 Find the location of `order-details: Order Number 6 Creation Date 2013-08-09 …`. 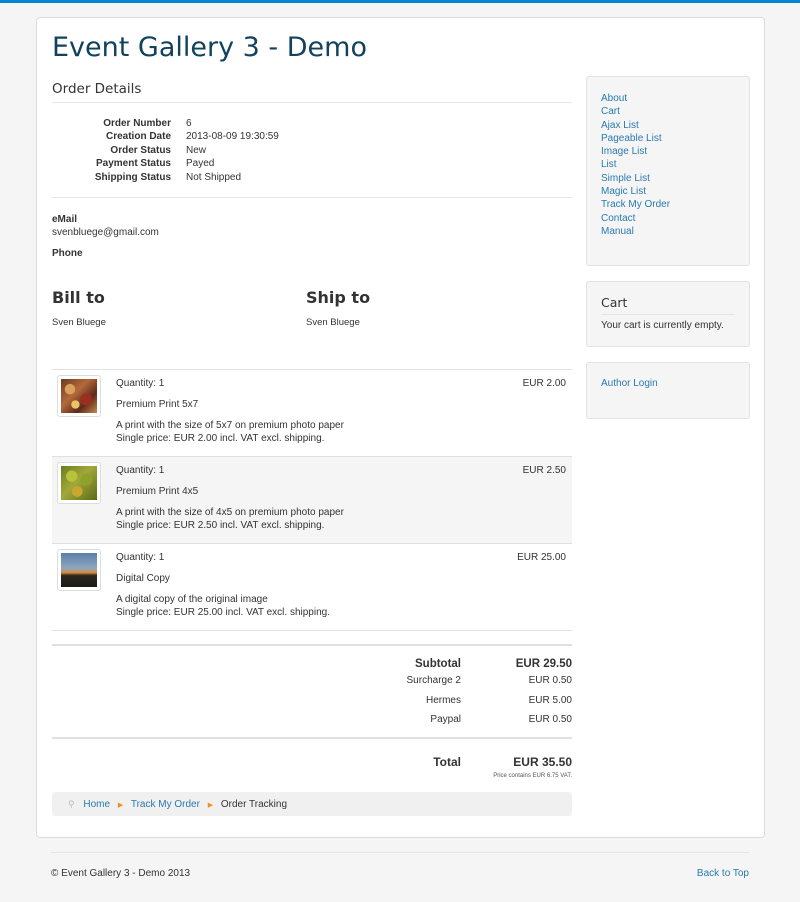

order-details: Order Number 6 Creation Date 2013-08-09 … is located at coordinates (172, 150).